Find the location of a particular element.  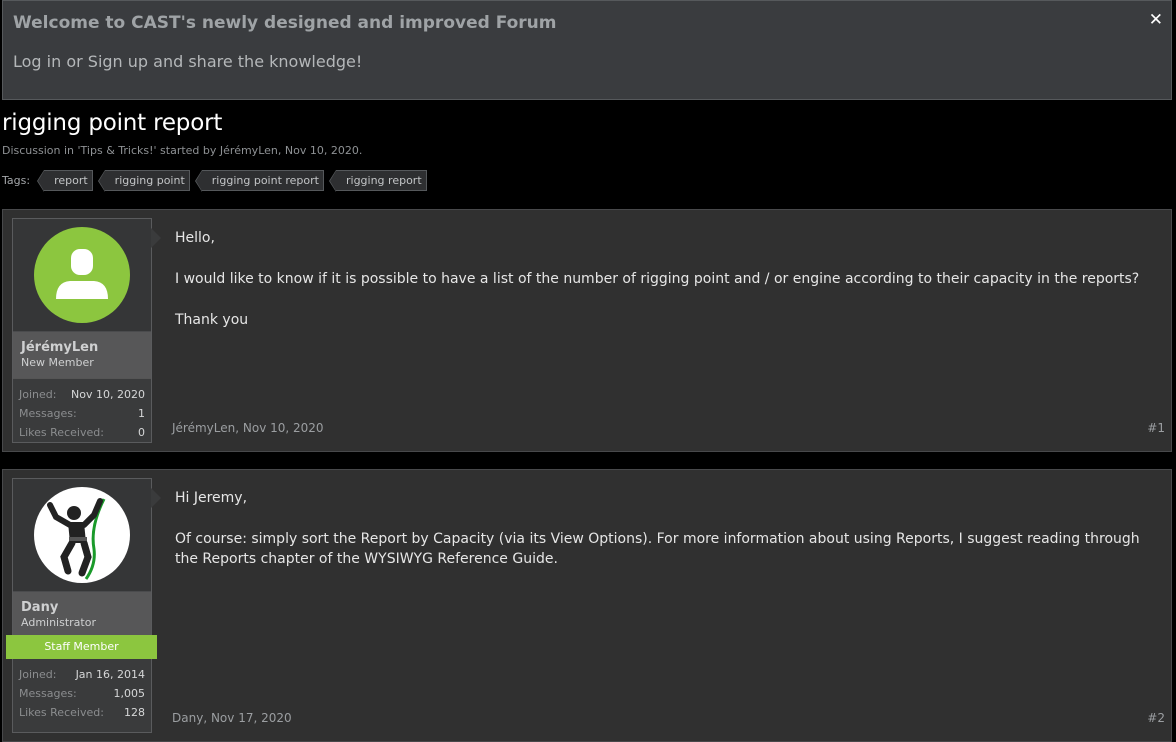

stat-value: 0 is located at coordinates (141, 432).